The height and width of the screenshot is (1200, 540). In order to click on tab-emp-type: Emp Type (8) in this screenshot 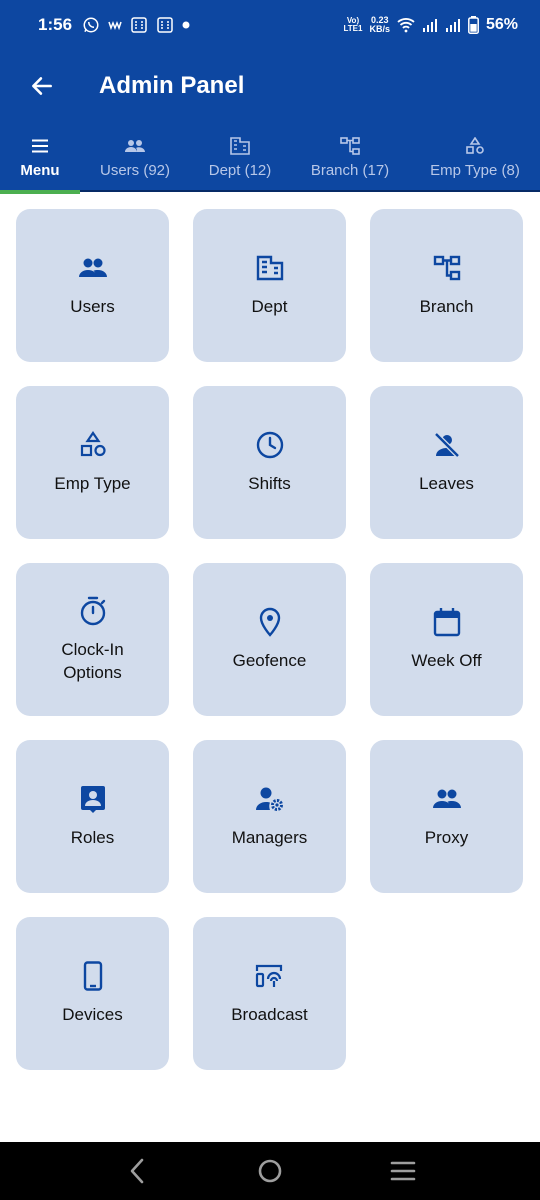, I will do `click(475, 157)`.